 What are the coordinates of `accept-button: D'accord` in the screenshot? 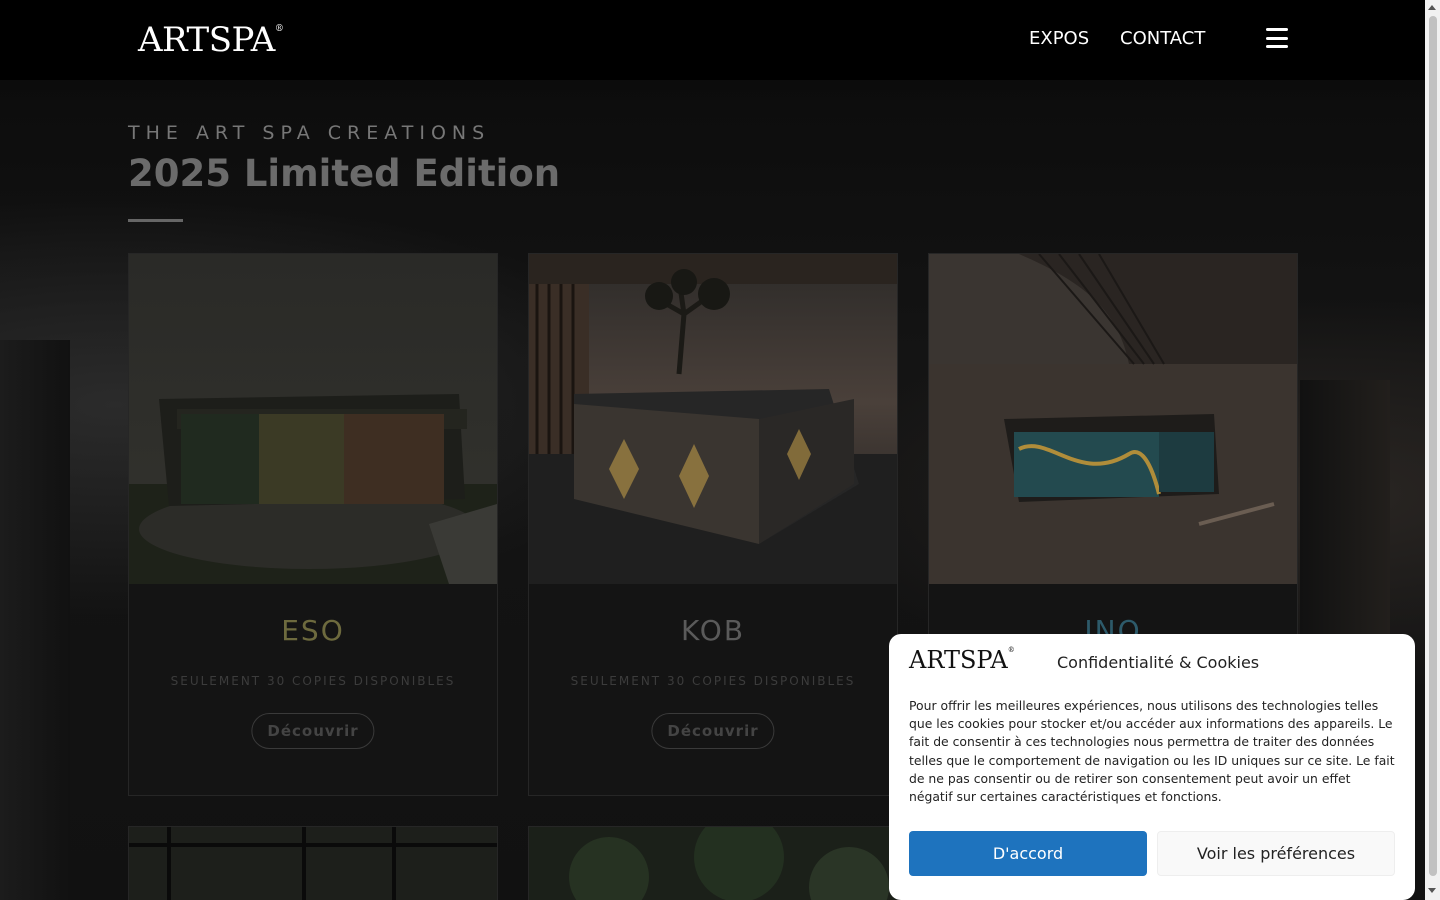 It's located at (1028, 853).